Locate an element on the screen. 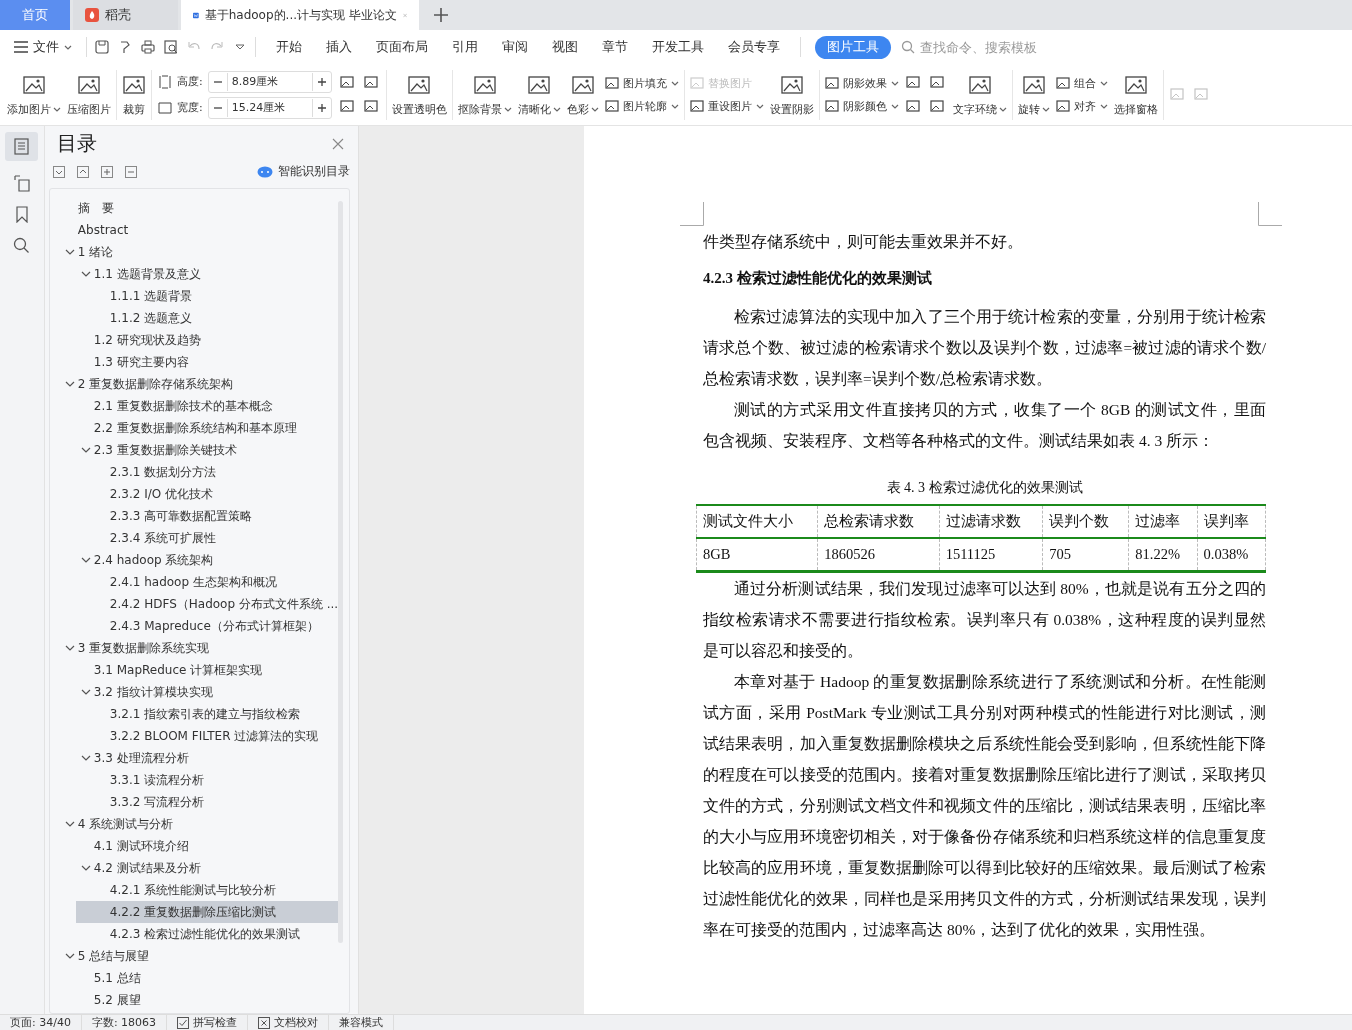 Image resolution: width=1352 pixels, height=1030 pixels. ribbon-tab: 开发工具 is located at coordinates (678, 47).